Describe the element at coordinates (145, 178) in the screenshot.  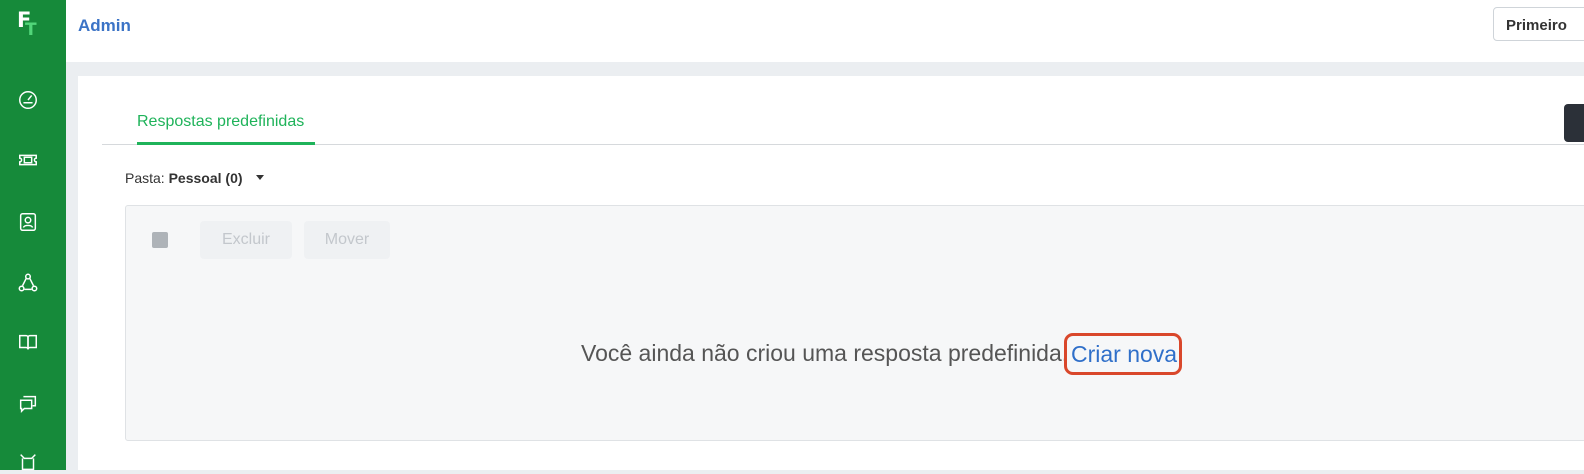
I see `folder-label: Pasta:` at that location.